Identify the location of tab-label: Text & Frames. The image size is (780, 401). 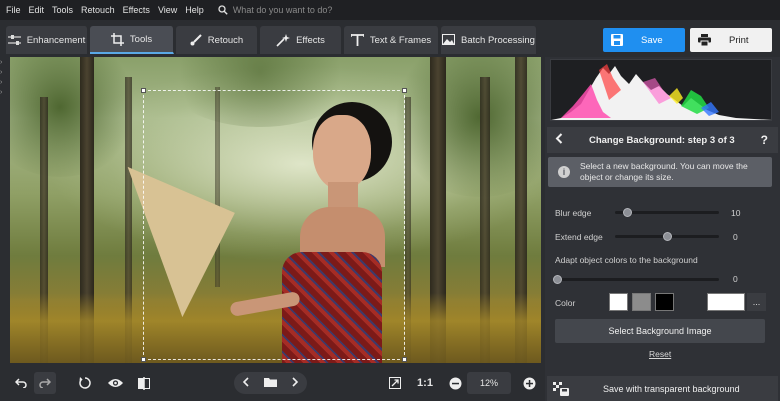
(400, 40).